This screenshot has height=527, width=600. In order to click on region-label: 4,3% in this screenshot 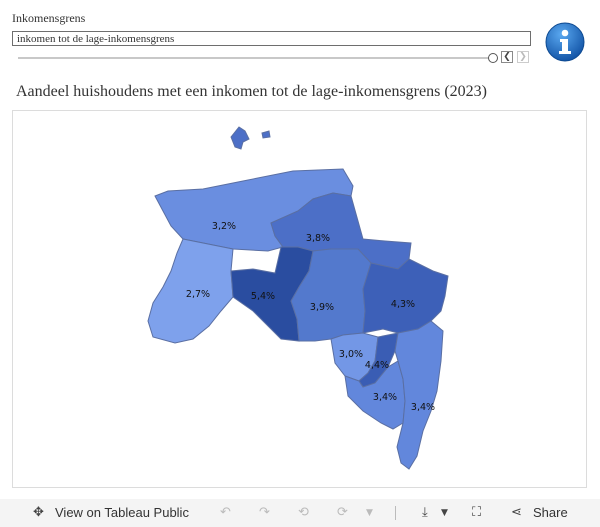, I will do `click(403, 304)`.